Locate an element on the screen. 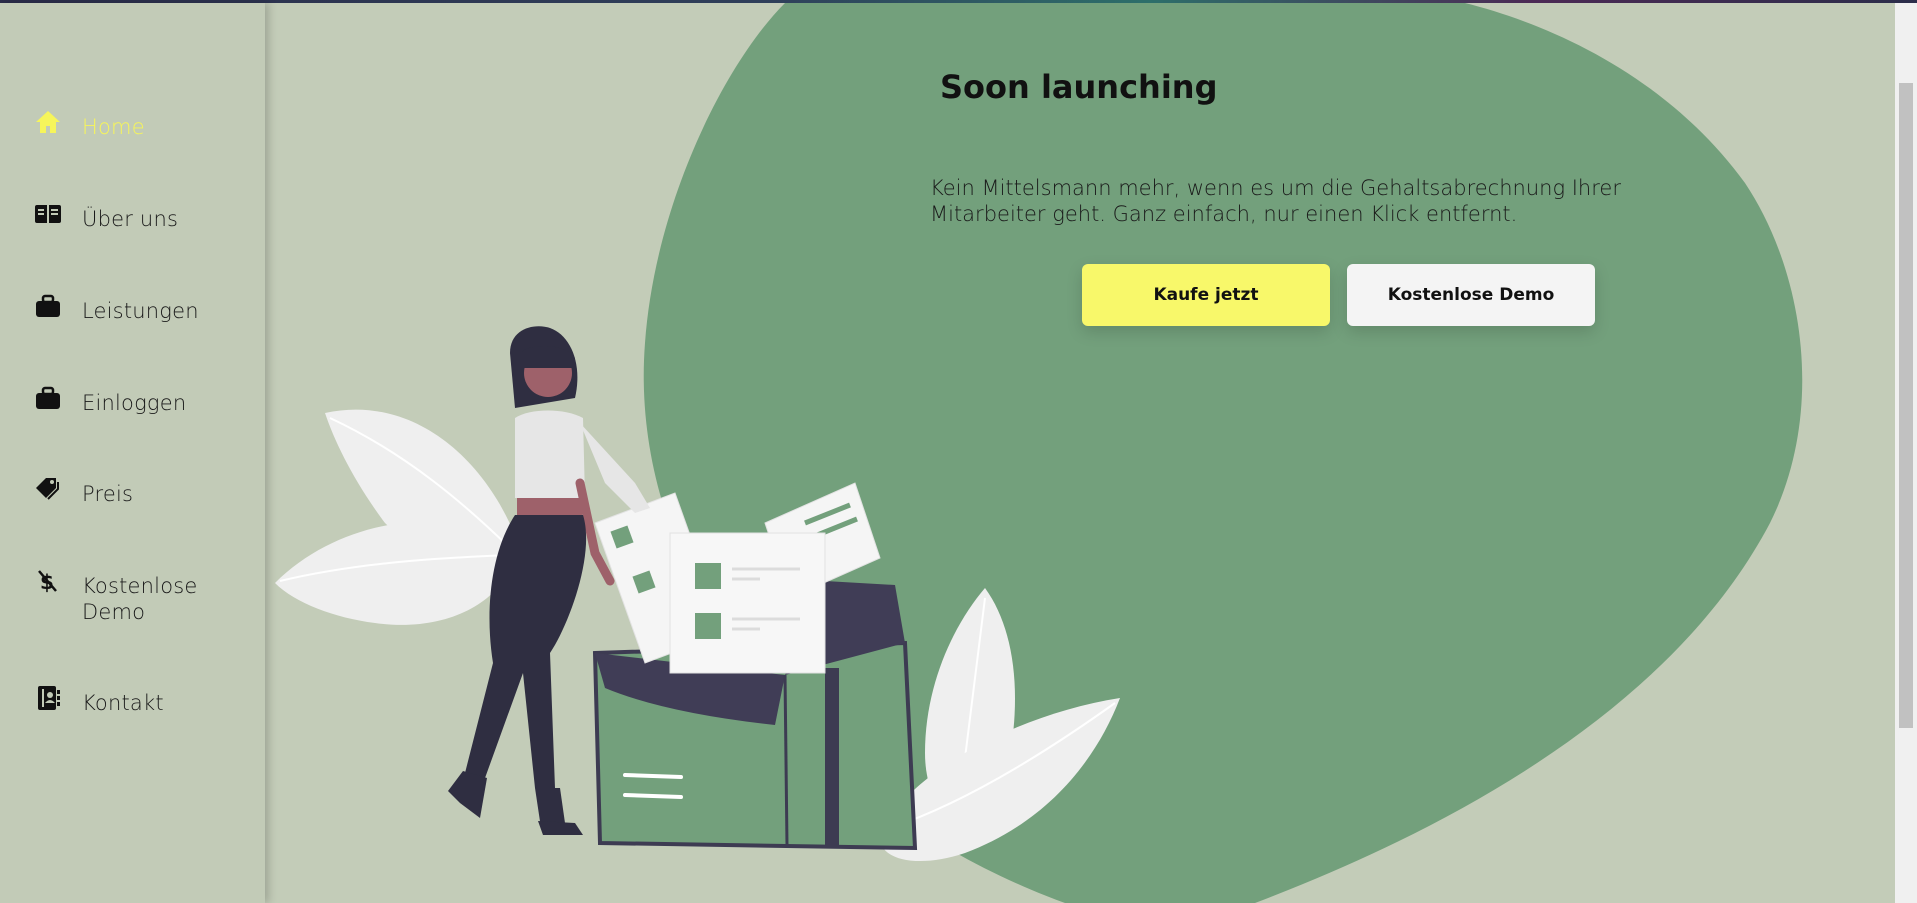 This screenshot has height=903, width=1917. address-book-icon is located at coordinates (48, 698).